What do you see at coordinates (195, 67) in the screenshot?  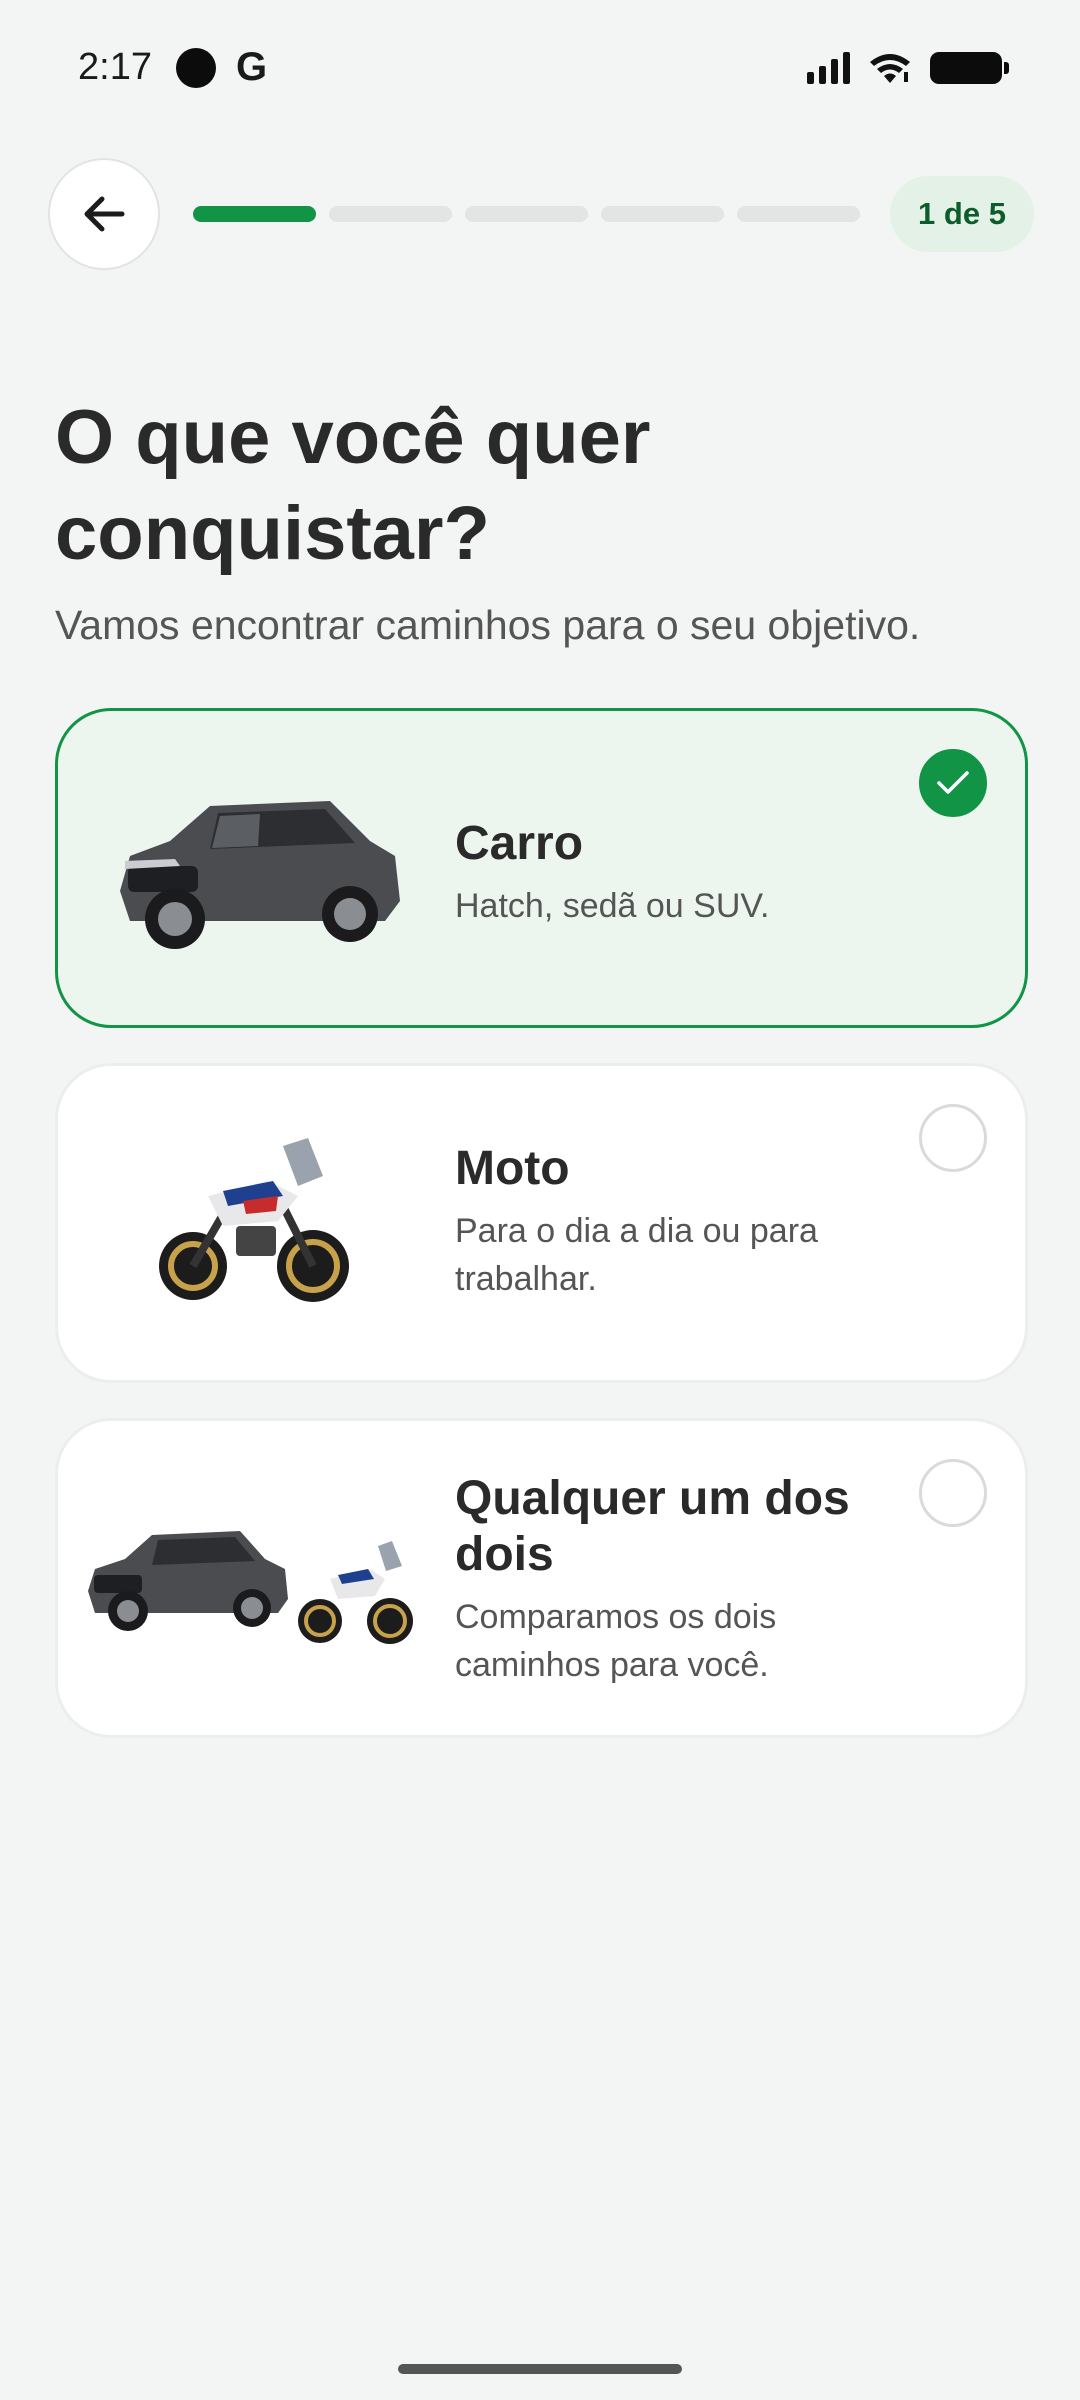 I see `notification-dot-icon` at bounding box center [195, 67].